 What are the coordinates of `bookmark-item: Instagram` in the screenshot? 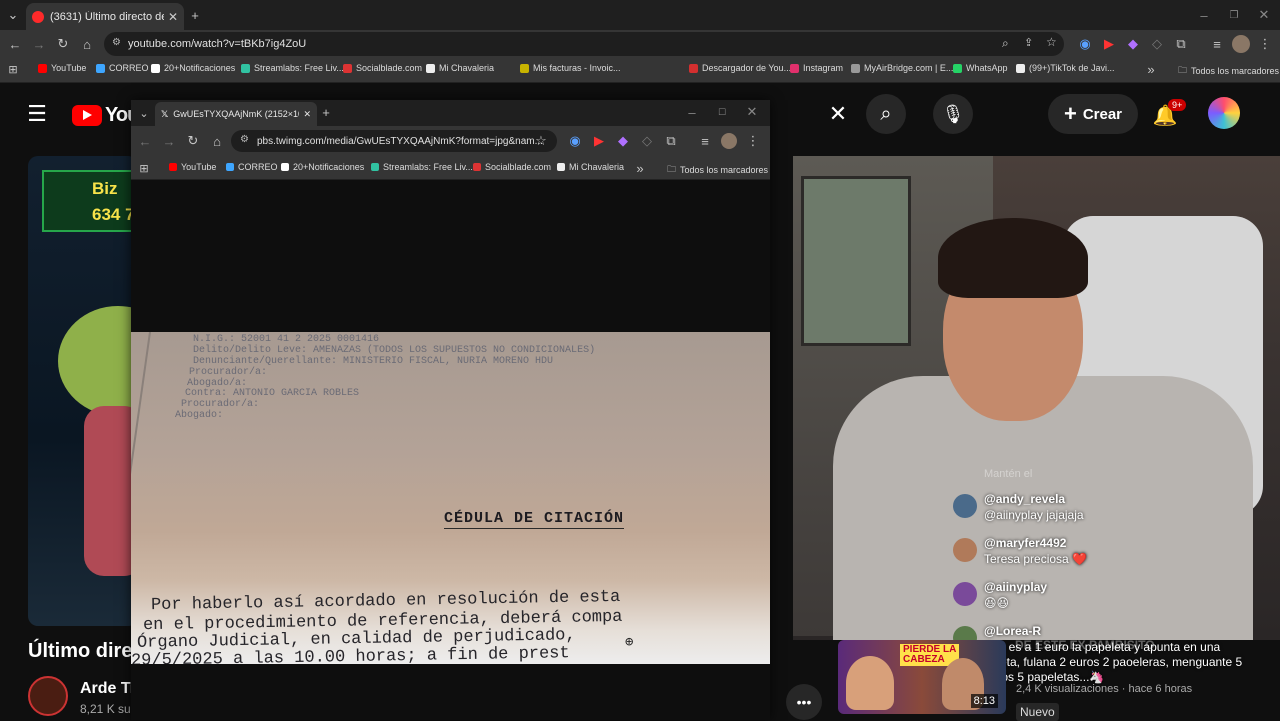 It's located at (816, 68).